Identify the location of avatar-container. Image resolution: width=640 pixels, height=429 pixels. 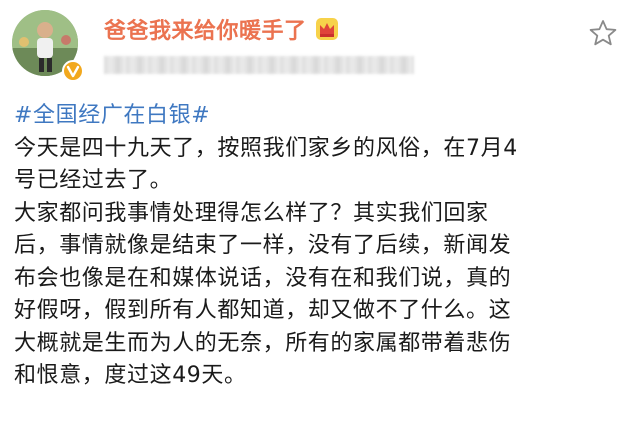
(49, 47).